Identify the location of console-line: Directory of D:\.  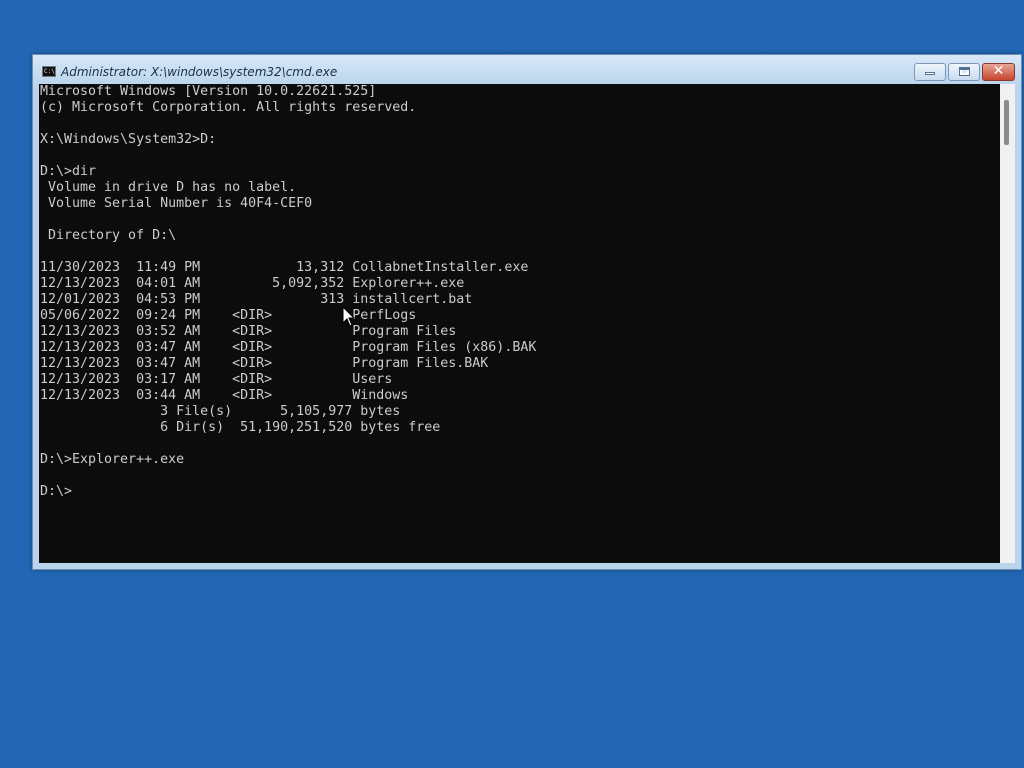
(108, 235).